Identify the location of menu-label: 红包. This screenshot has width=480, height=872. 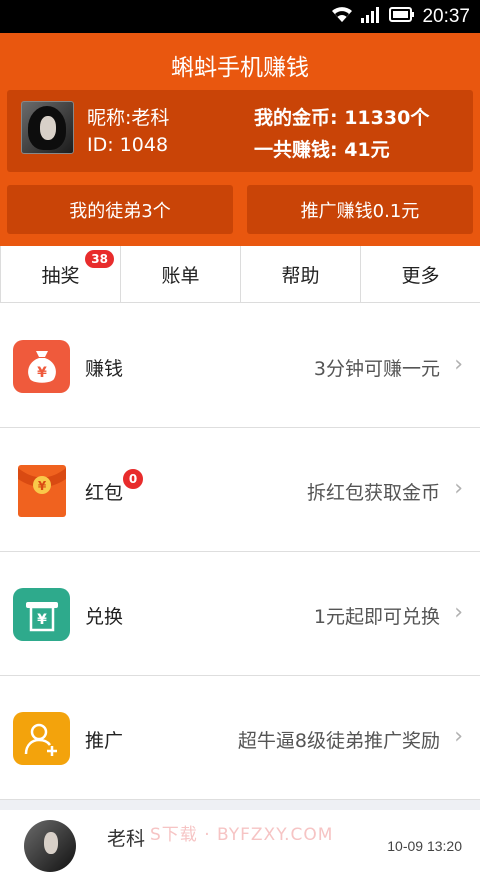
(104, 493).